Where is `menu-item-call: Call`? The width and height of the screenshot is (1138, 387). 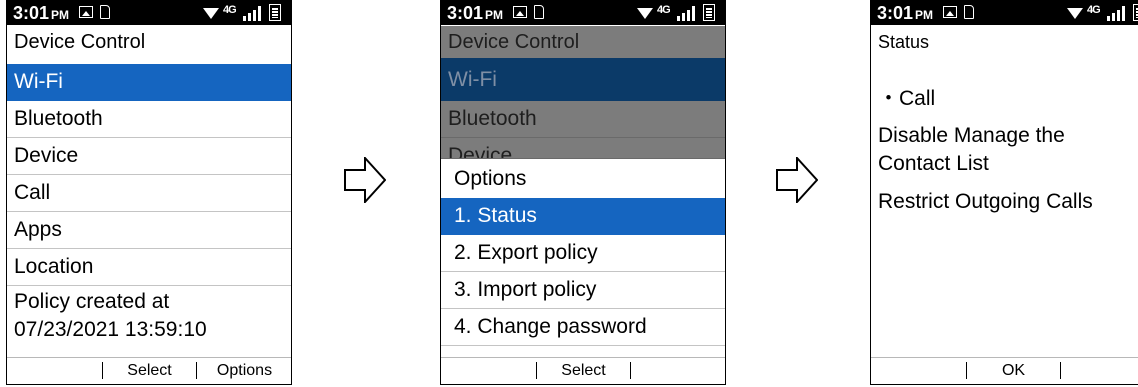
menu-item-call: Call is located at coordinates (149, 193).